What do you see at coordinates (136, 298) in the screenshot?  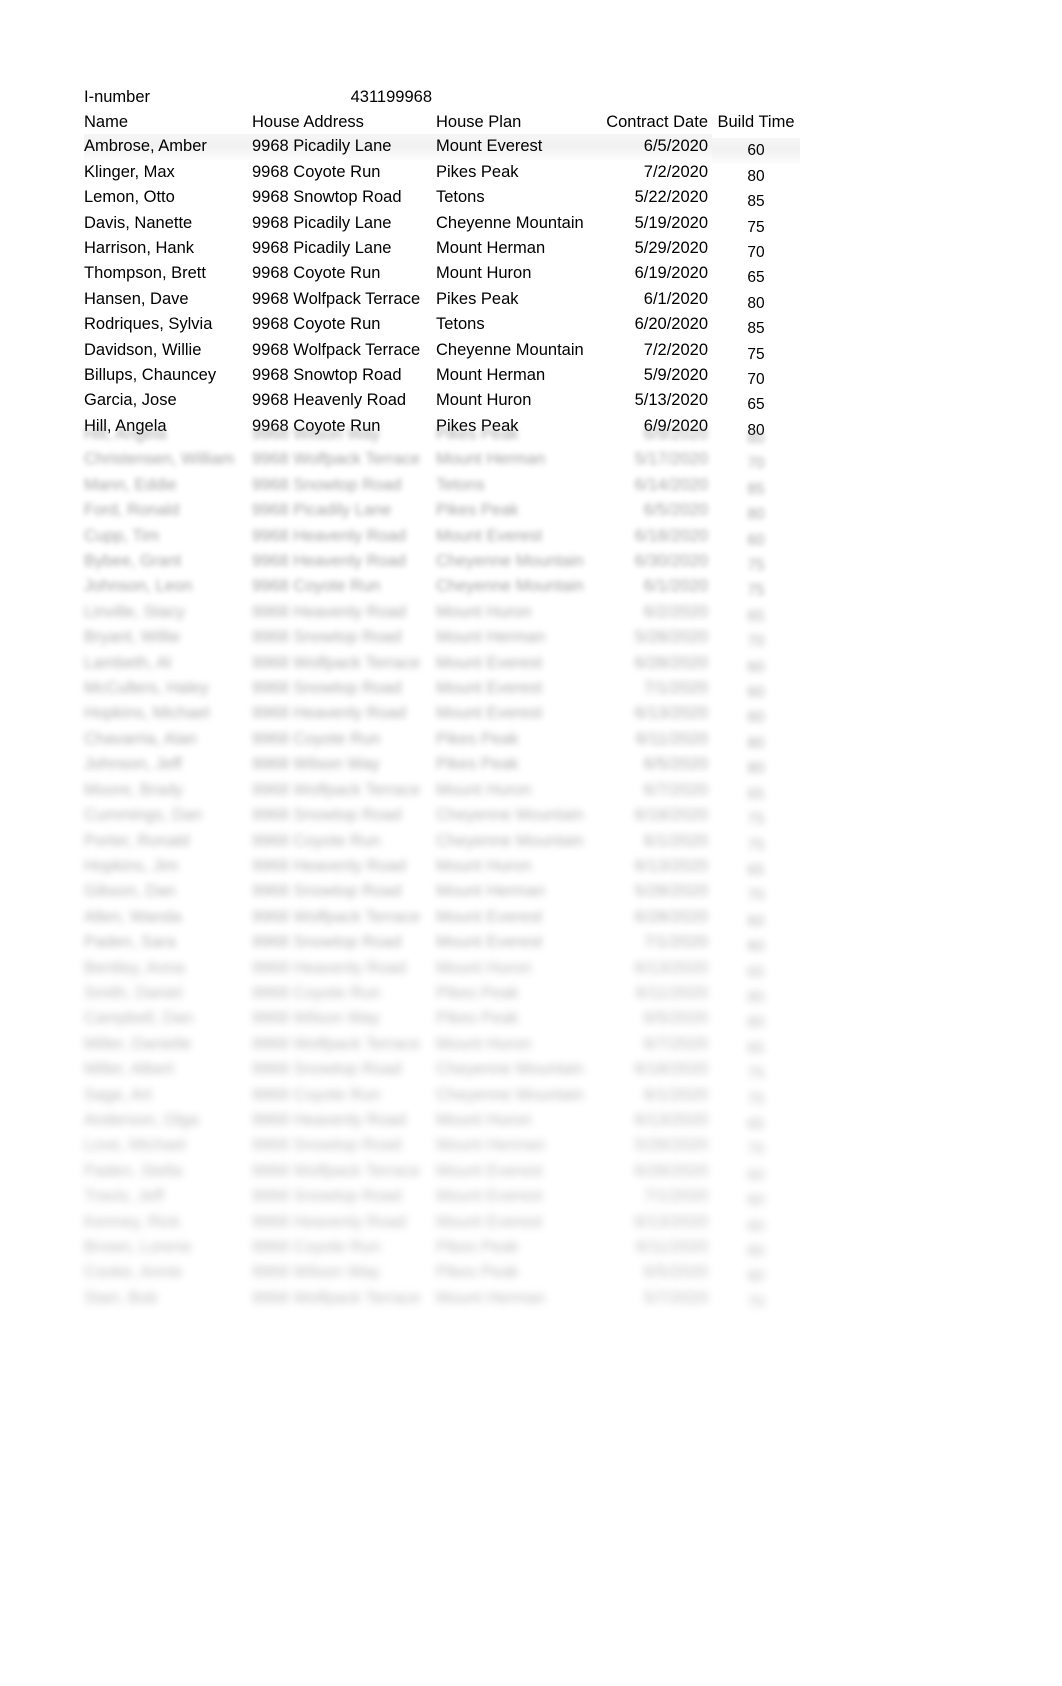 I see `cell-name: Hansen, Dave` at bounding box center [136, 298].